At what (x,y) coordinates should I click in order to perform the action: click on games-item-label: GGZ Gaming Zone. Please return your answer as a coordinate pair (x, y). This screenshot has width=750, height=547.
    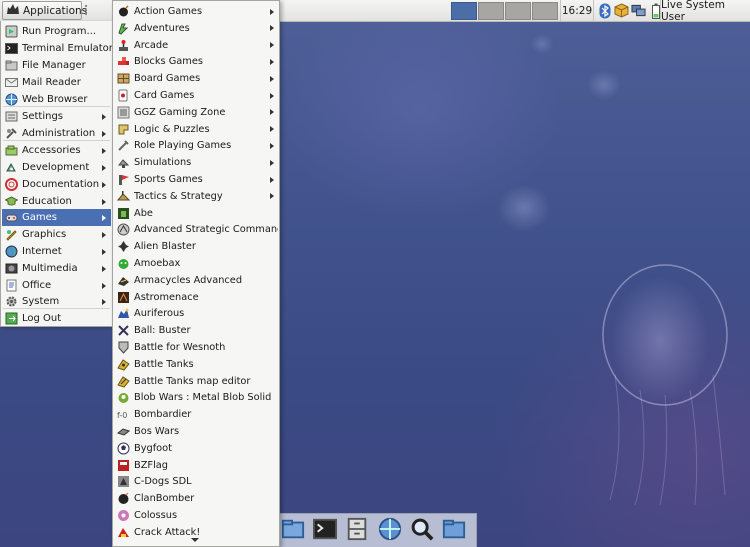
    Looking at the image, I should click on (180, 112).